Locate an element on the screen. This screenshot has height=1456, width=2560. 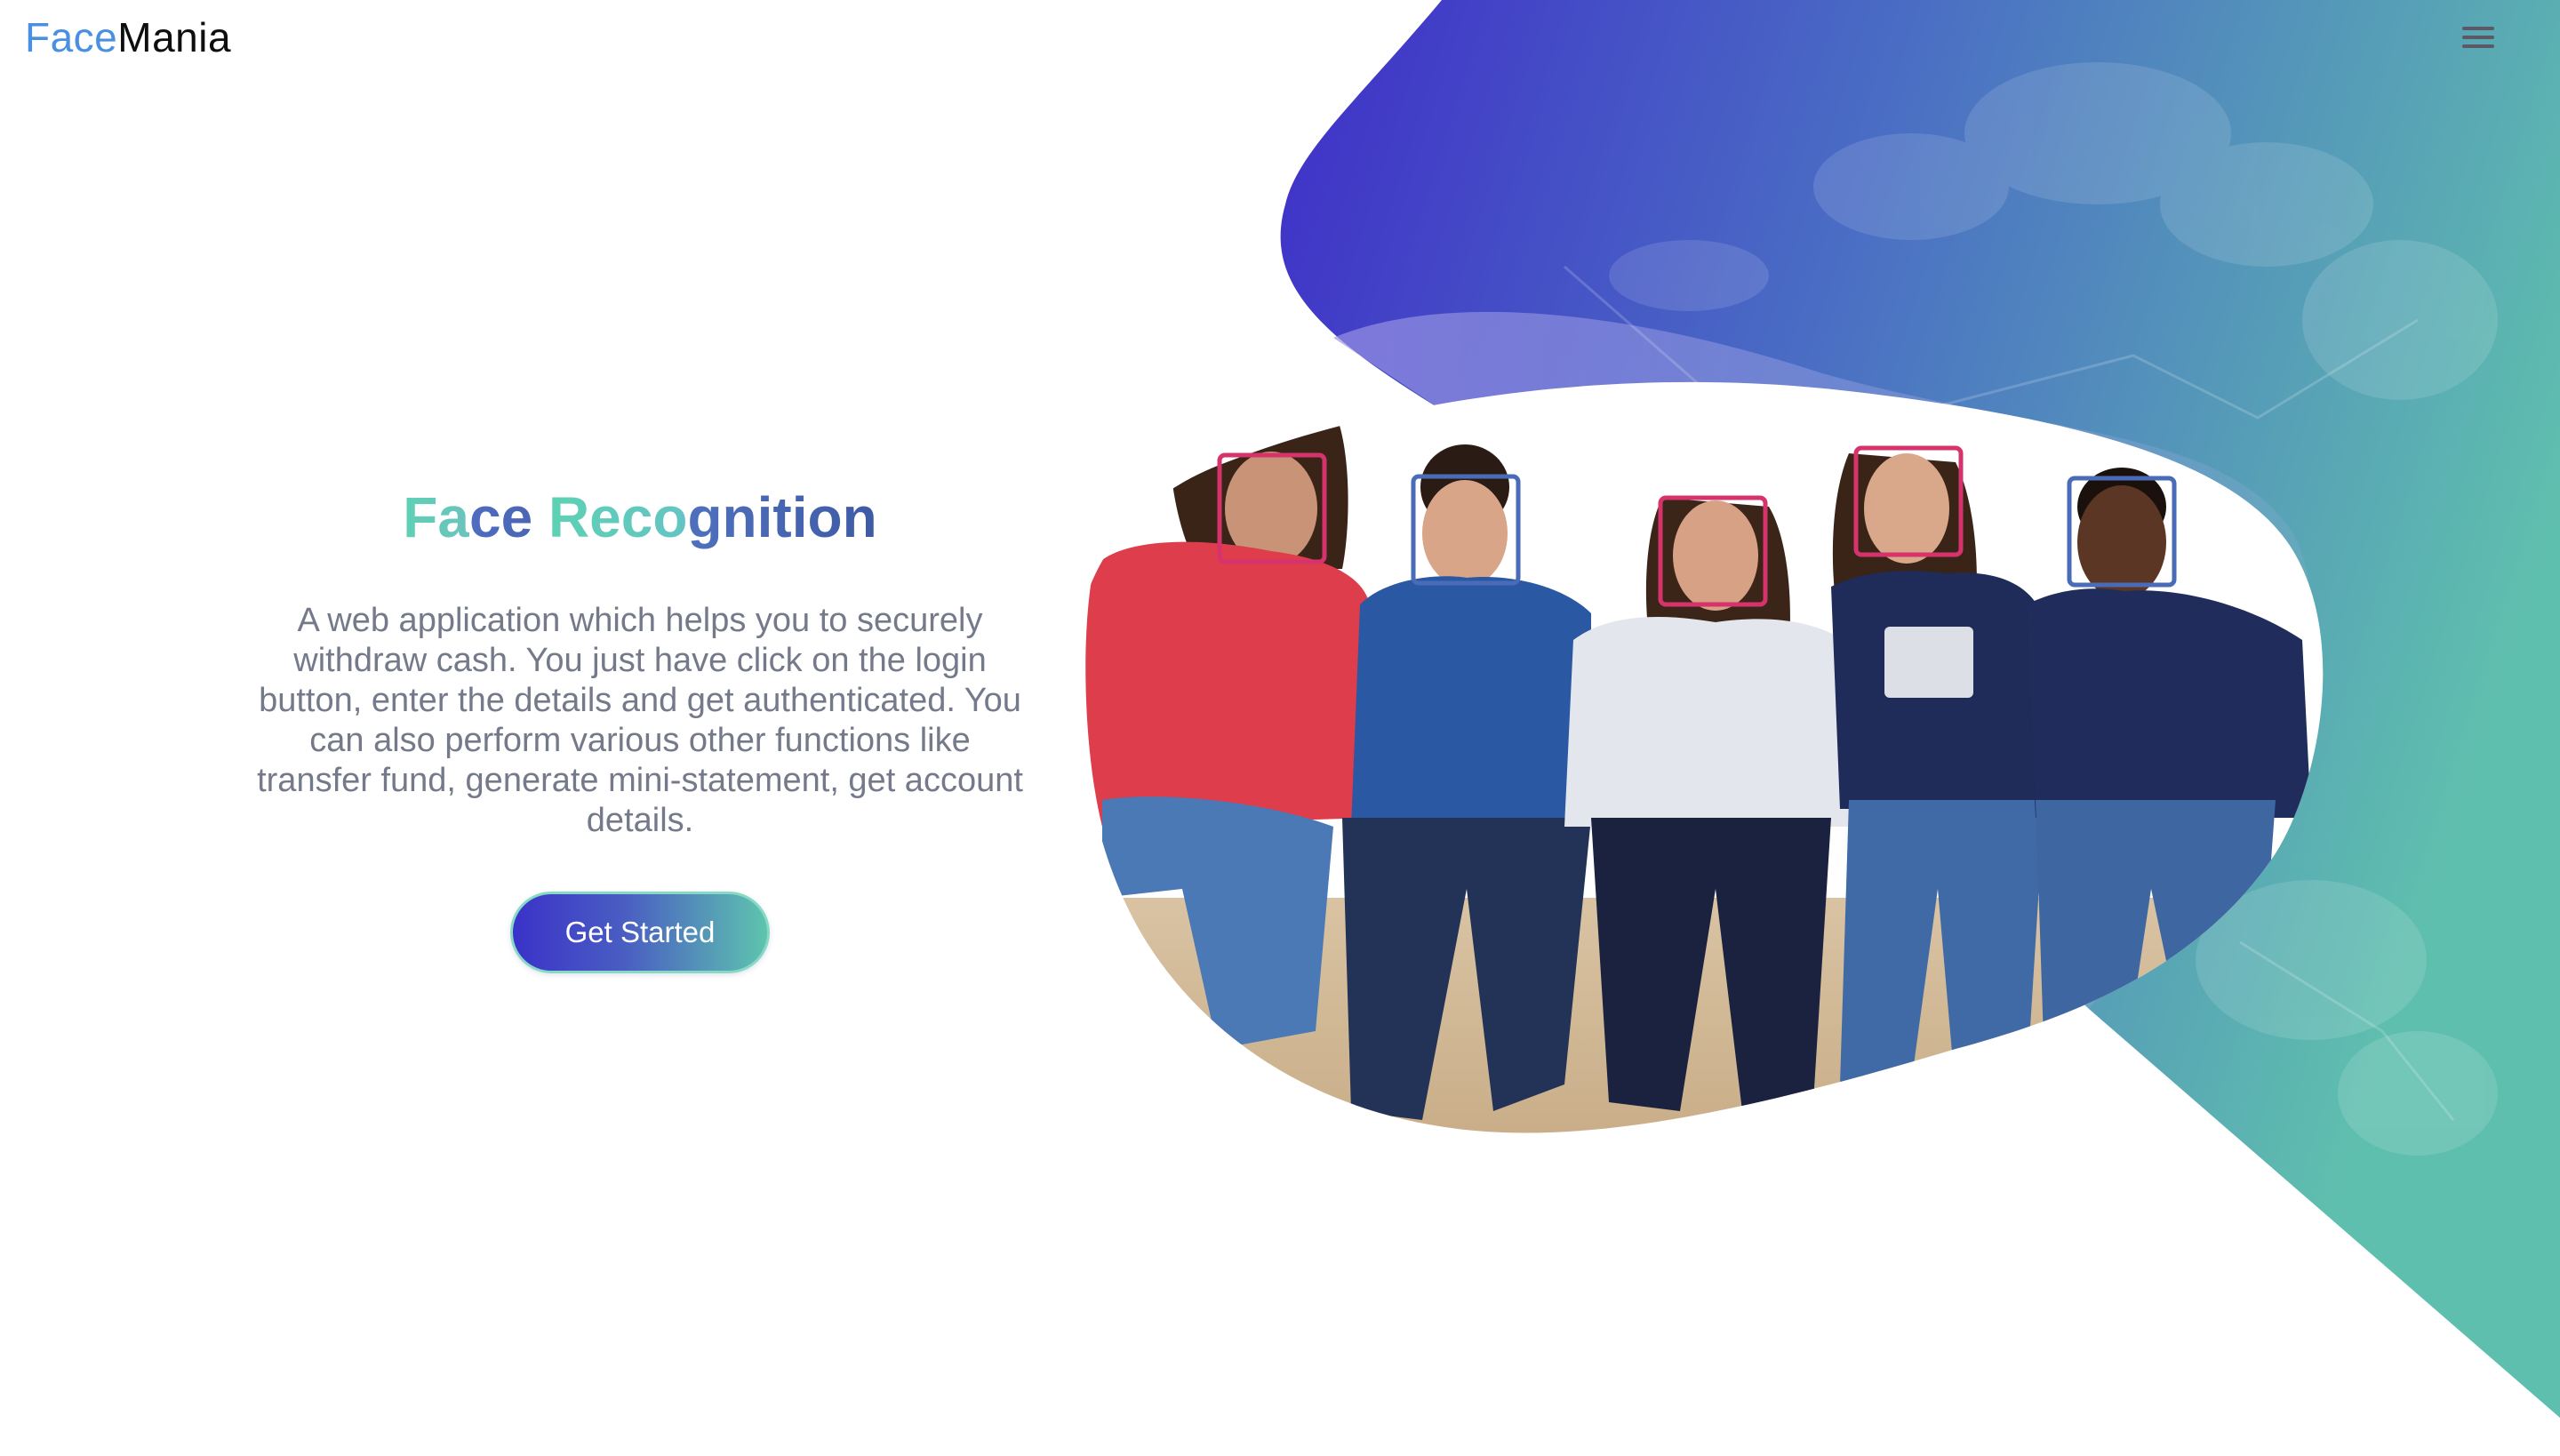
hero-title-segment-2: ce is located at coordinates (508, 517).